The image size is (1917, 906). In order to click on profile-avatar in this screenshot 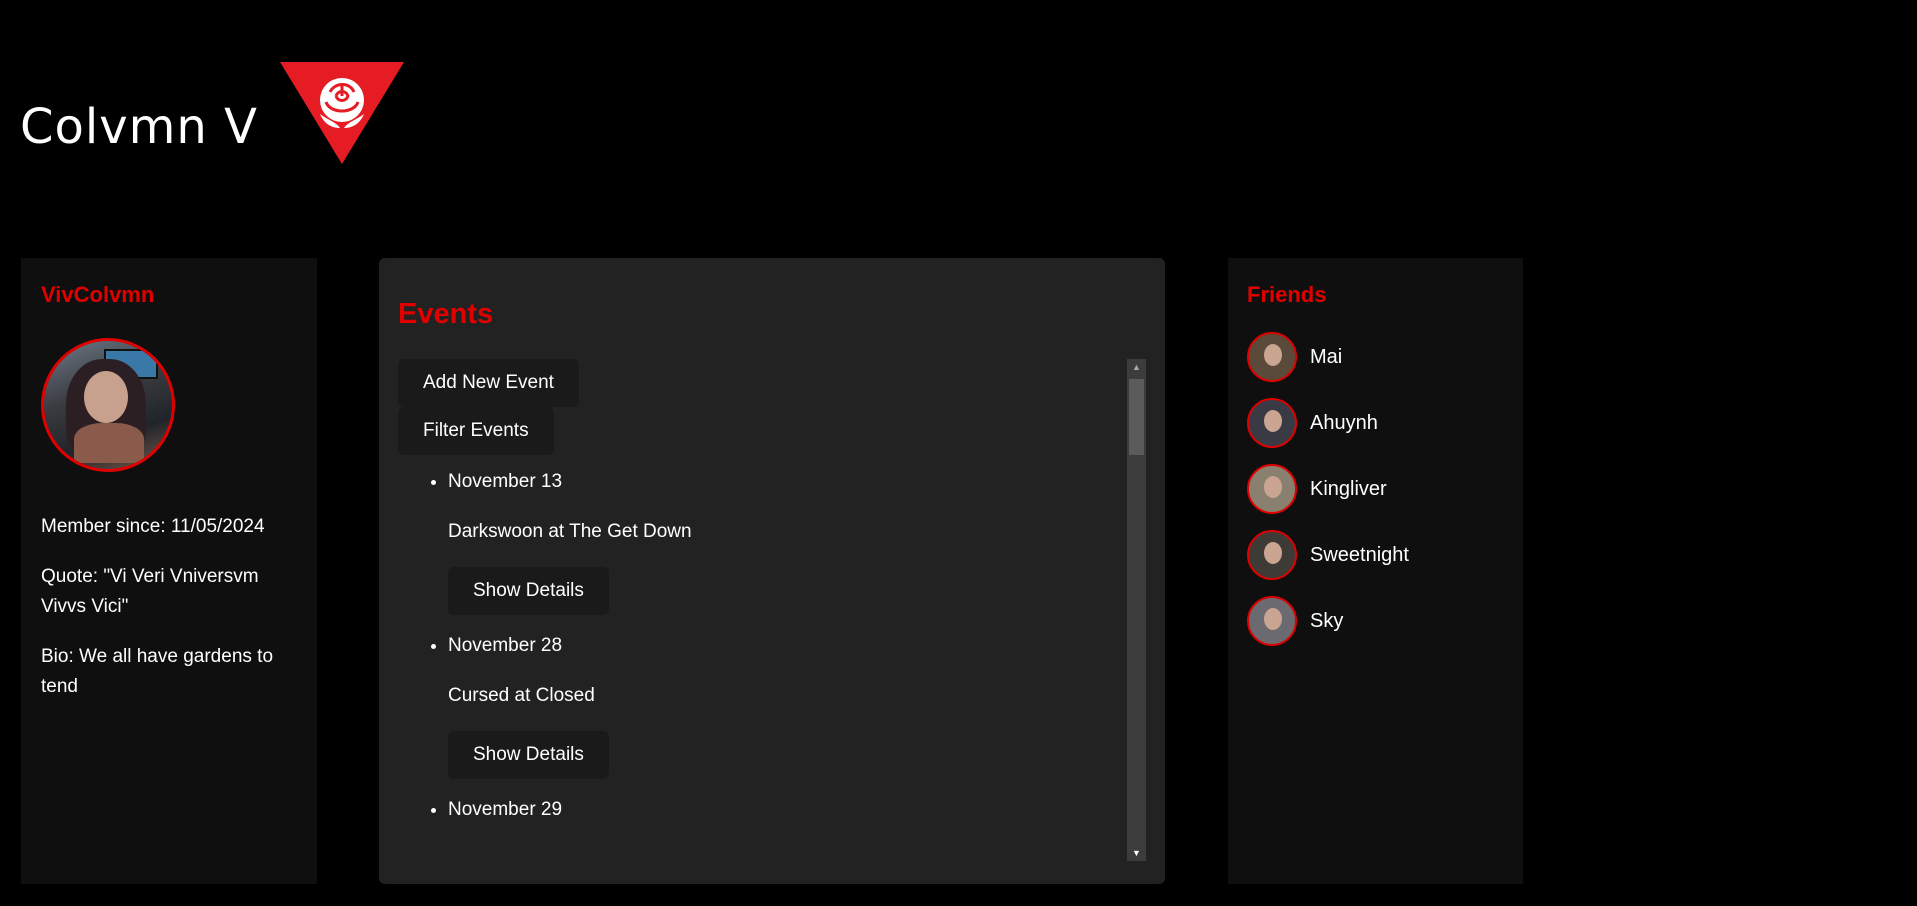, I will do `click(108, 405)`.